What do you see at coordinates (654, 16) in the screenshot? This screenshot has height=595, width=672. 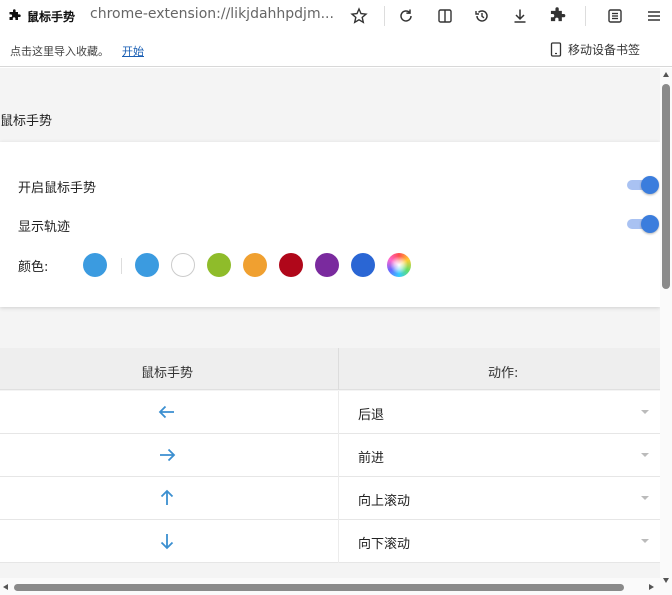 I see `menu-icon` at bounding box center [654, 16].